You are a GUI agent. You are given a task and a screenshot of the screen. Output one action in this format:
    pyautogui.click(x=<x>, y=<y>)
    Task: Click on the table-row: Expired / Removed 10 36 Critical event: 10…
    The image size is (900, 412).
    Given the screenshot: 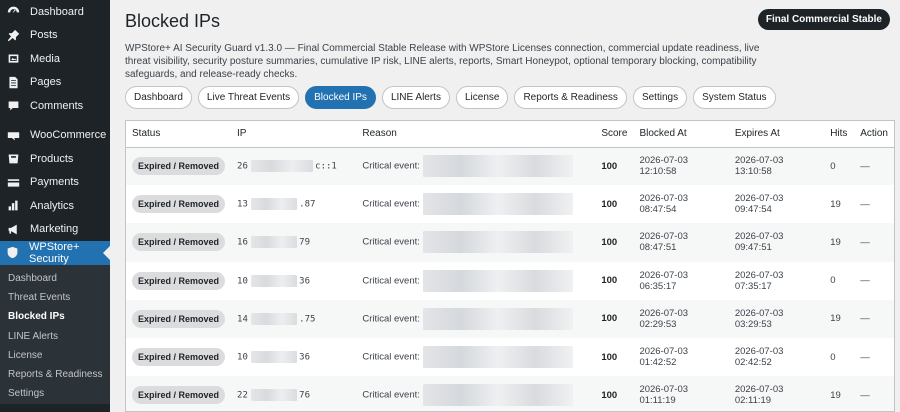 What is the action you would take?
    pyautogui.click(x=510, y=281)
    